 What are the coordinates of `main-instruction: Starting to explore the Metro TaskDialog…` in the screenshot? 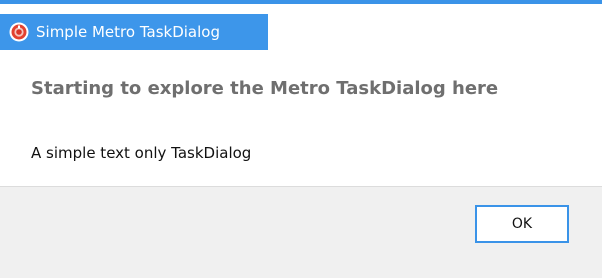 It's located at (265, 88).